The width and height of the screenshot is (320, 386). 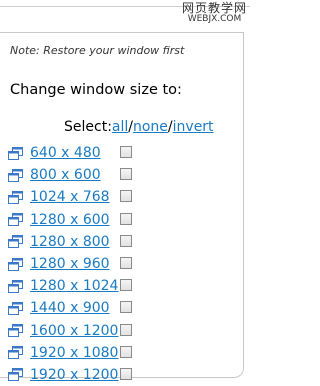 What do you see at coordinates (74, 331) in the screenshot?
I see `resolution-link: 1600 x 1200` at bounding box center [74, 331].